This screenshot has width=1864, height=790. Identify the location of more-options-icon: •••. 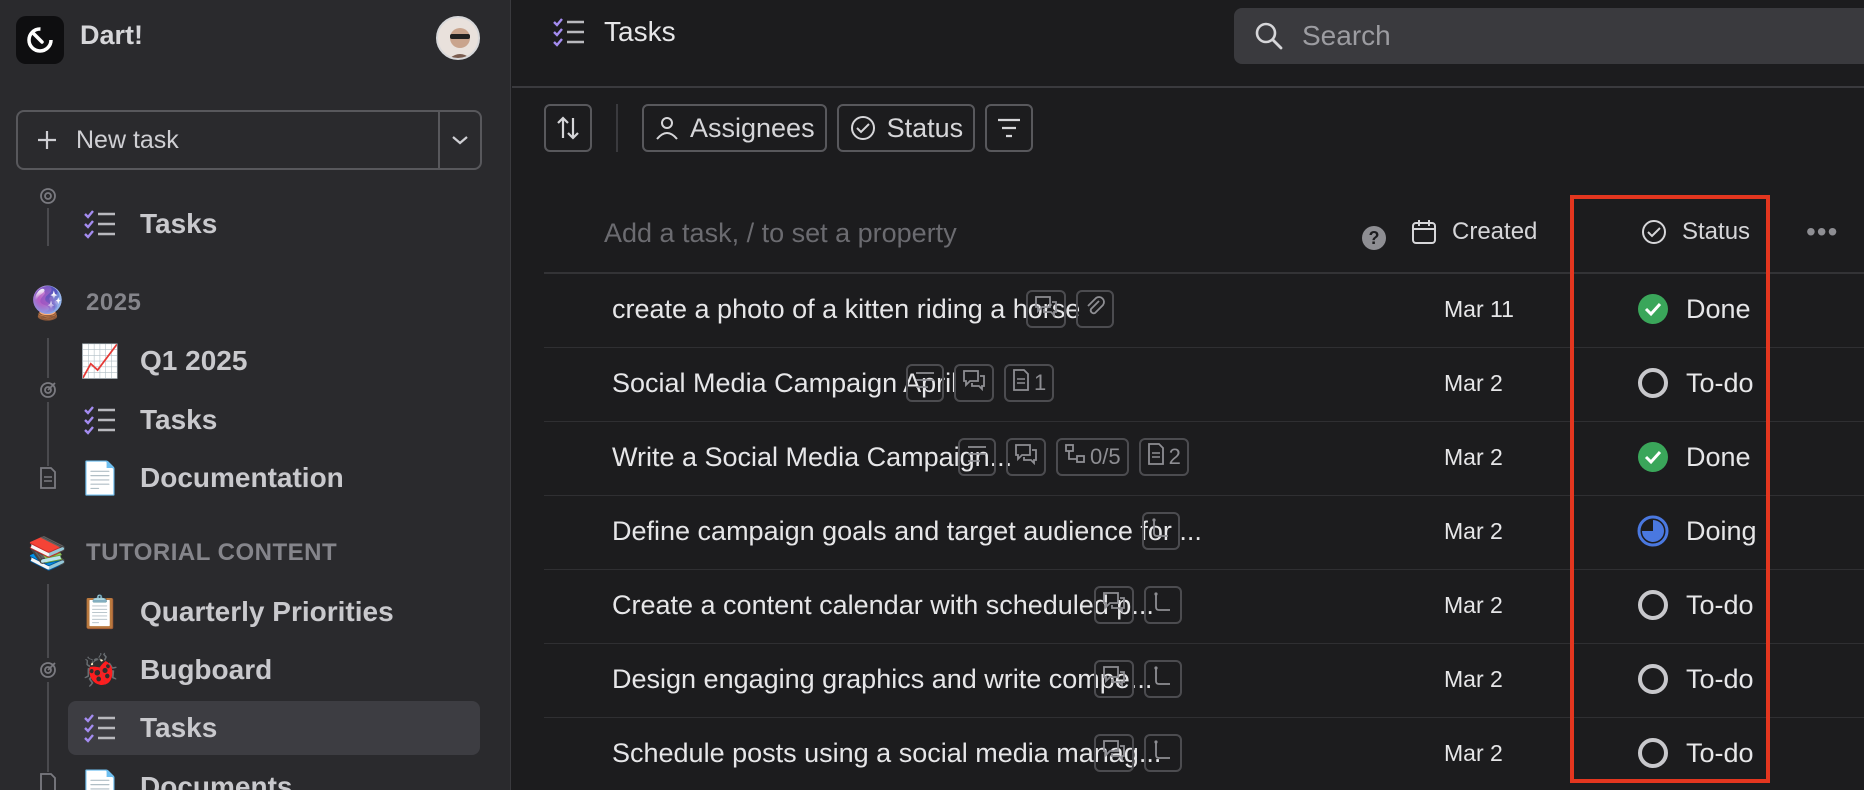
(1822, 232).